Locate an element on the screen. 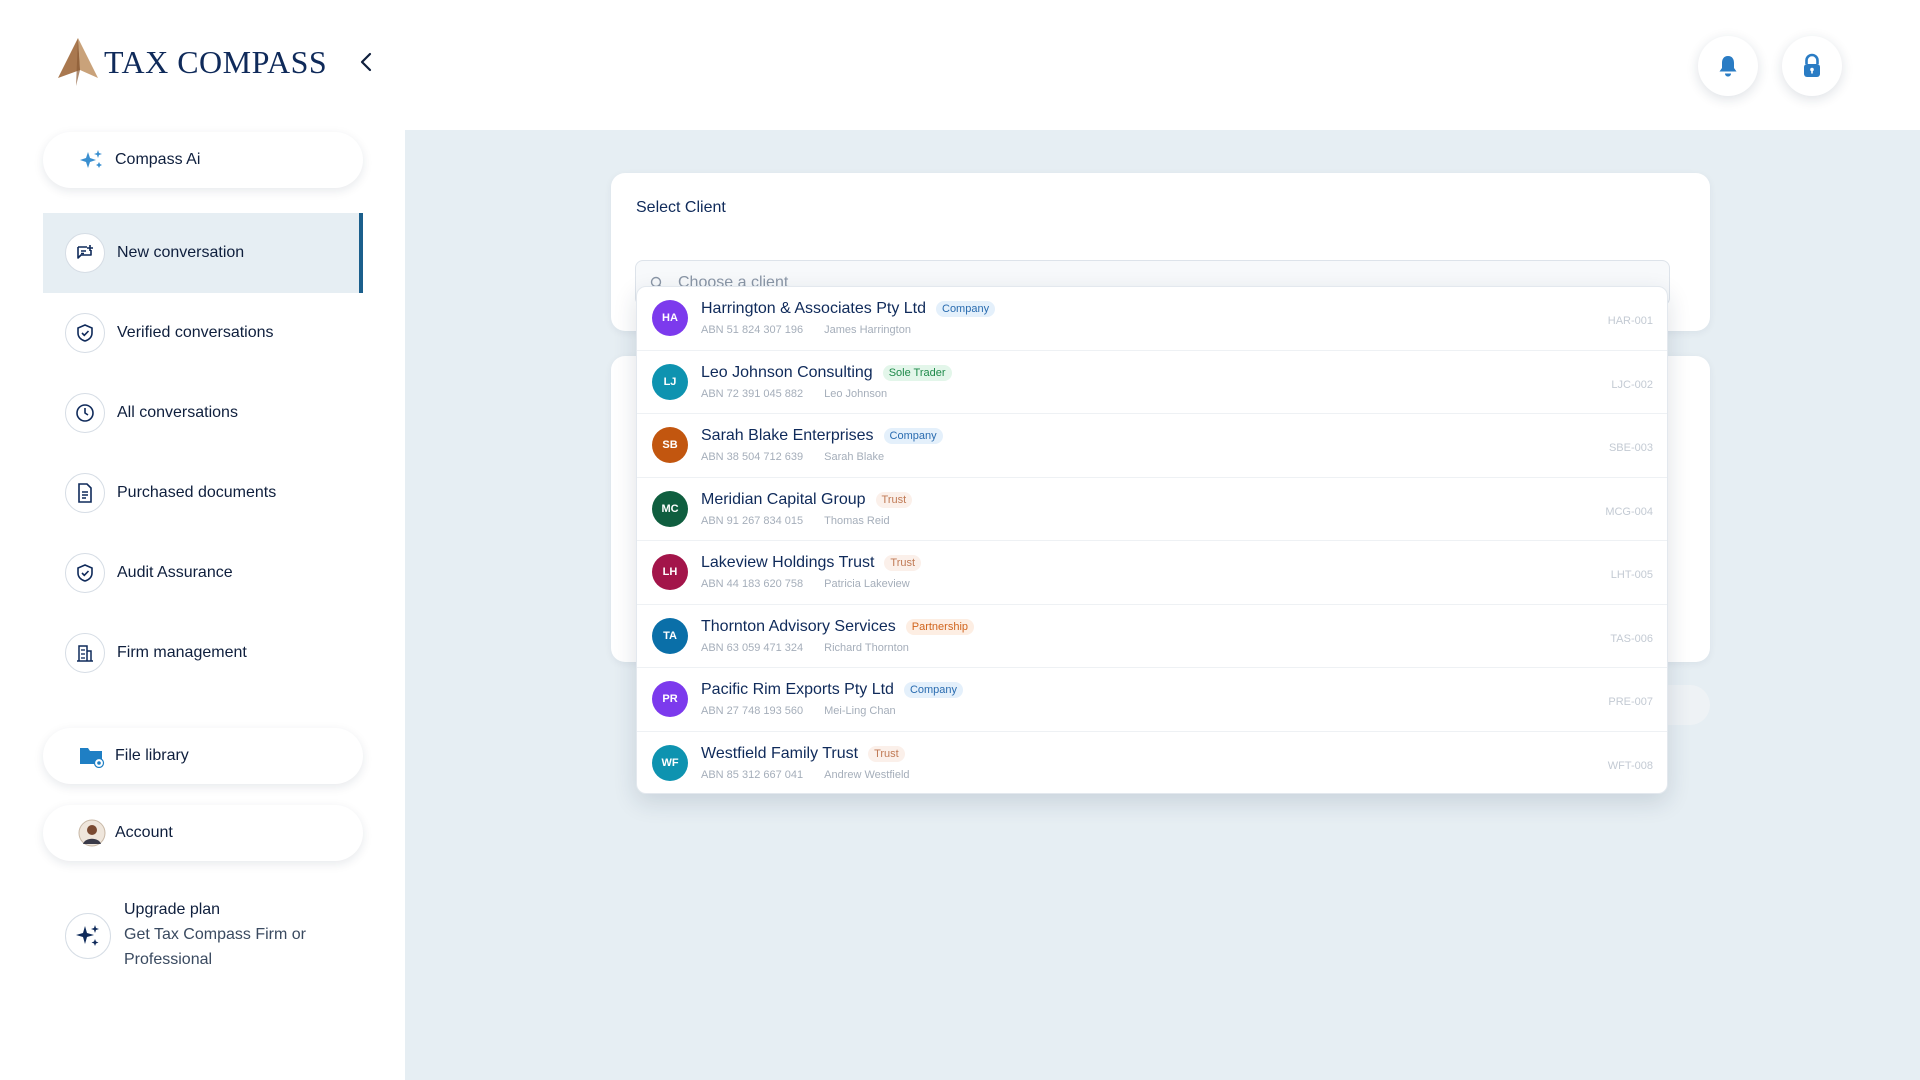 Image resolution: width=1920 pixels, height=1080 pixels. collapse-sidebar-button is located at coordinates (366, 62).